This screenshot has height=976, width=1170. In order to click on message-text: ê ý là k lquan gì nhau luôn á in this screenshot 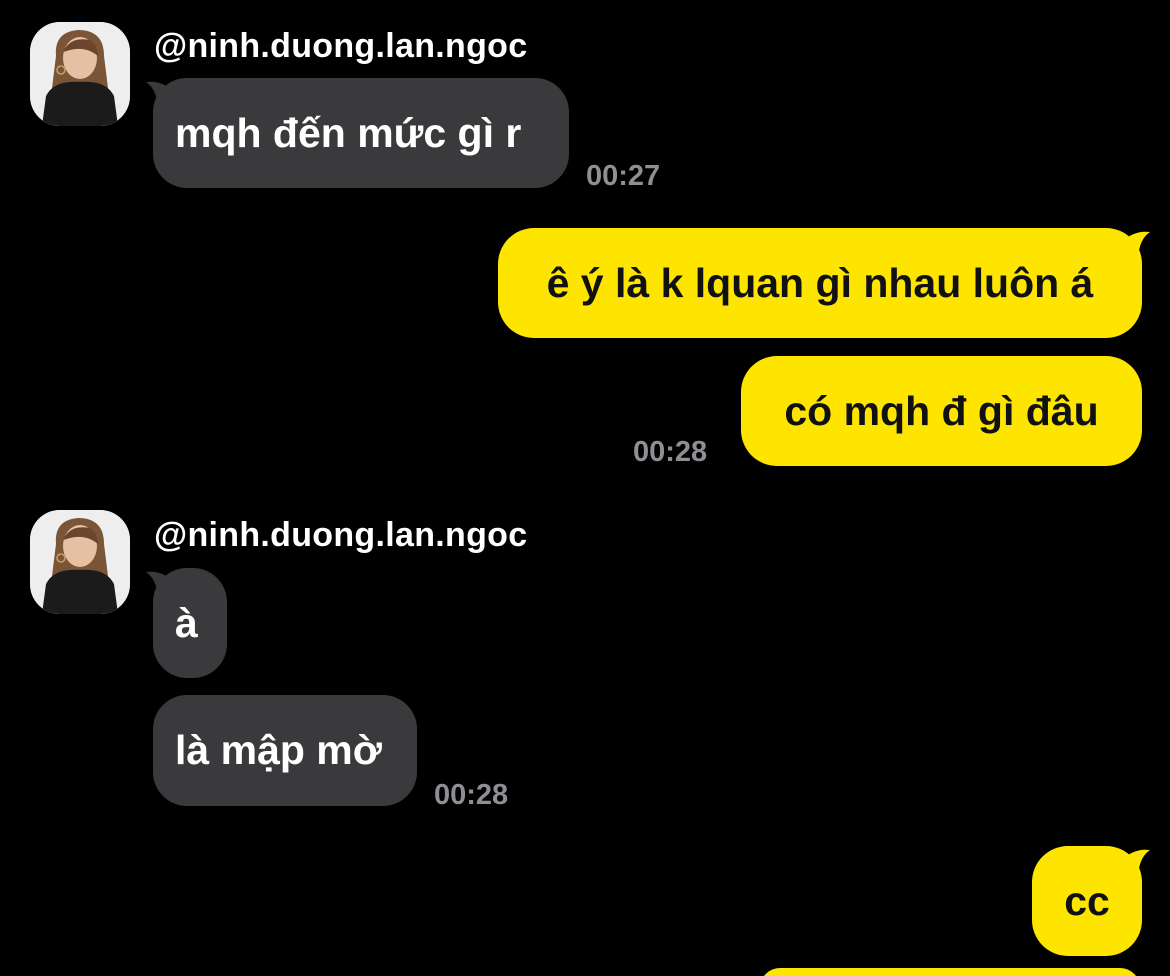, I will do `click(820, 282)`.